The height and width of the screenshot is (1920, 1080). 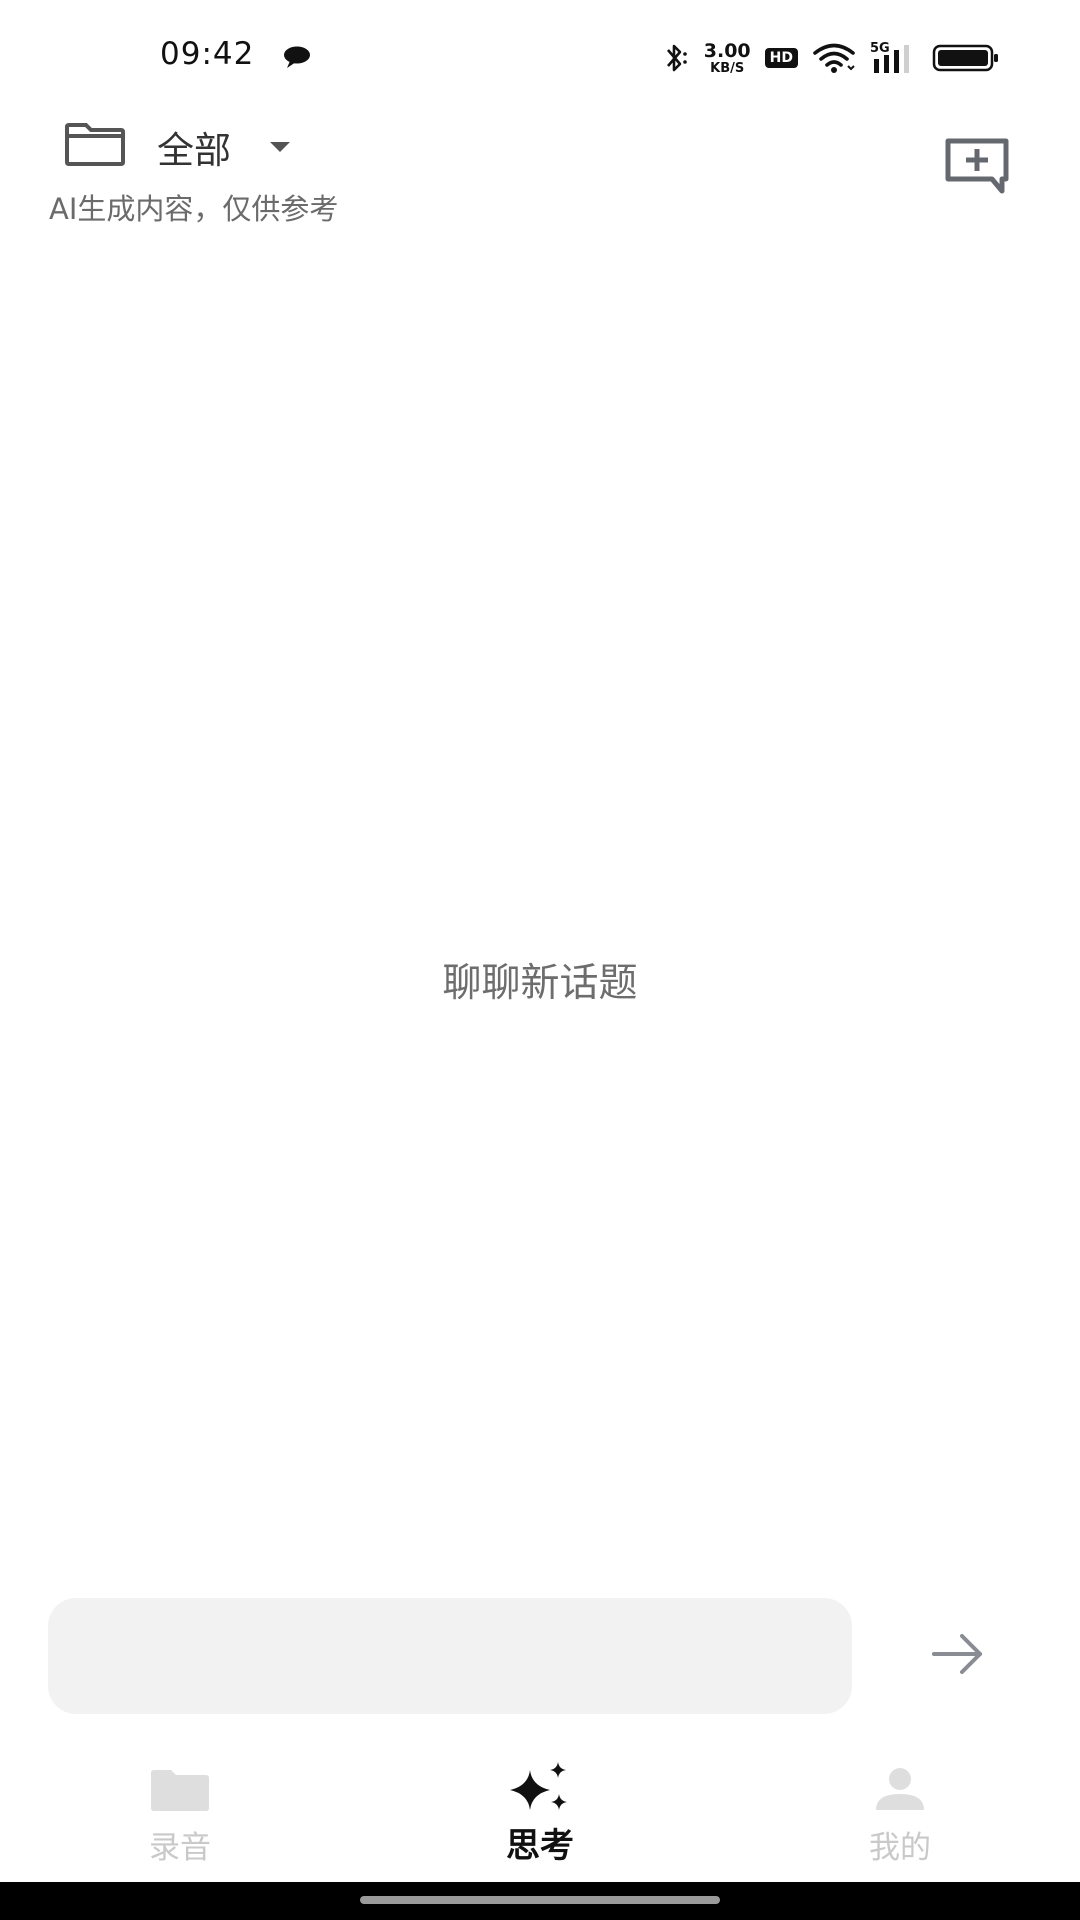 I want to click on bottom-nav: 录音 思考 我的, so click(x=540, y=1810).